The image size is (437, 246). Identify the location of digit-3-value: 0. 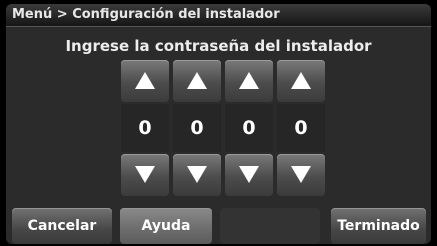
(249, 128).